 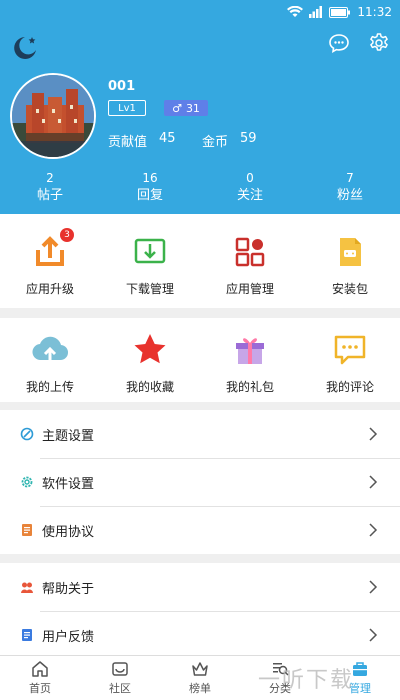 I want to click on contribution-value: 45, so click(x=167, y=138).